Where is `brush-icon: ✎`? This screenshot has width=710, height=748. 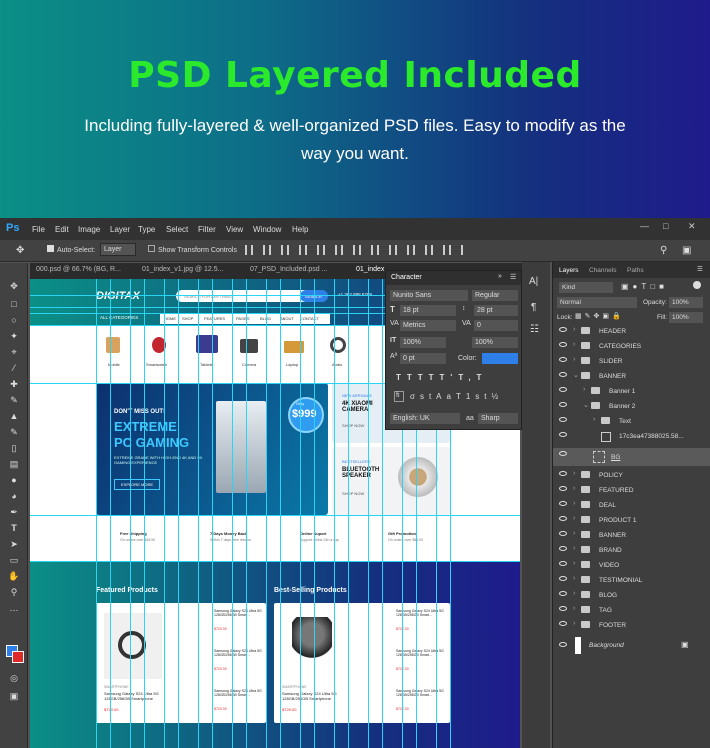
brush-icon: ✎ is located at coordinates (14, 400).